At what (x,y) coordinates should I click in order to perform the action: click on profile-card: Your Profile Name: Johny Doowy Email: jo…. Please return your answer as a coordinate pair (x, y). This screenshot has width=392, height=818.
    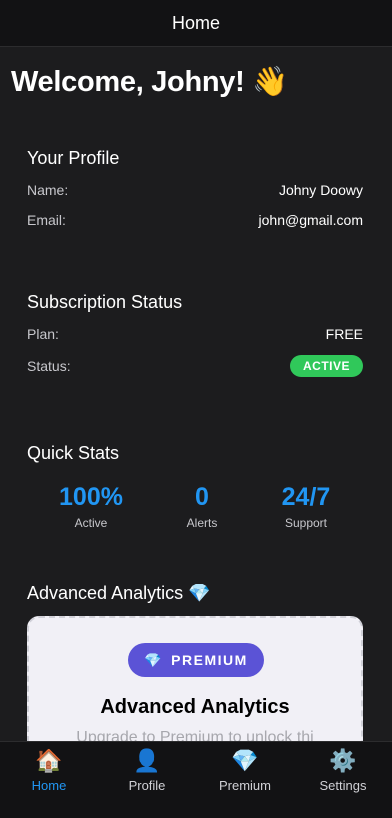
    Looking at the image, I should click on (196, 191).